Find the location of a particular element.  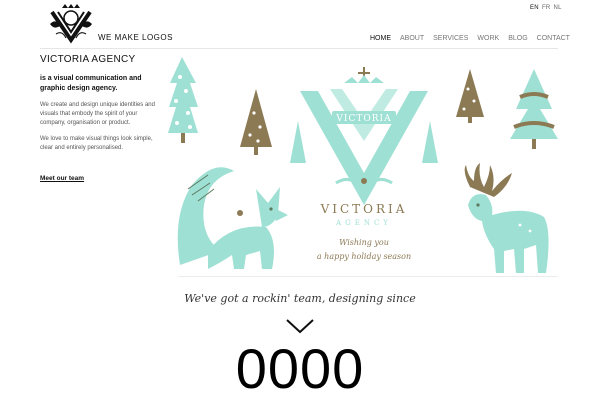

brown-tree is located at coordinates (256, 122).